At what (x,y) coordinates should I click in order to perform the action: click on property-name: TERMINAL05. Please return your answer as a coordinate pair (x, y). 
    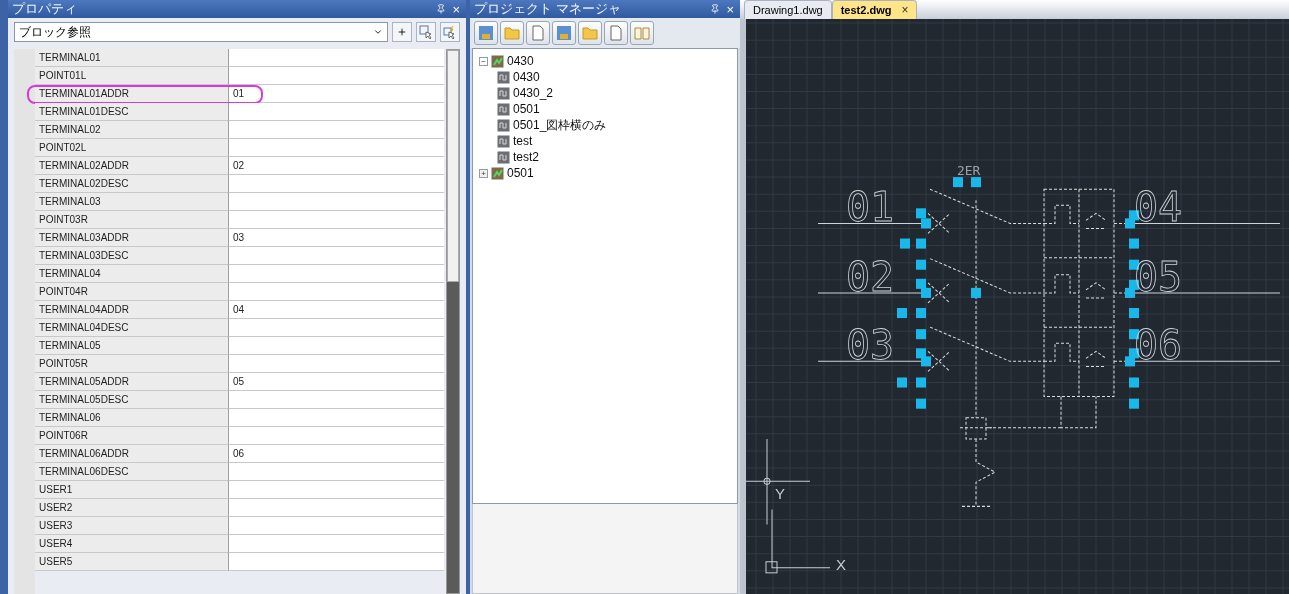
    Looking at the image, I should click on (132, 346).